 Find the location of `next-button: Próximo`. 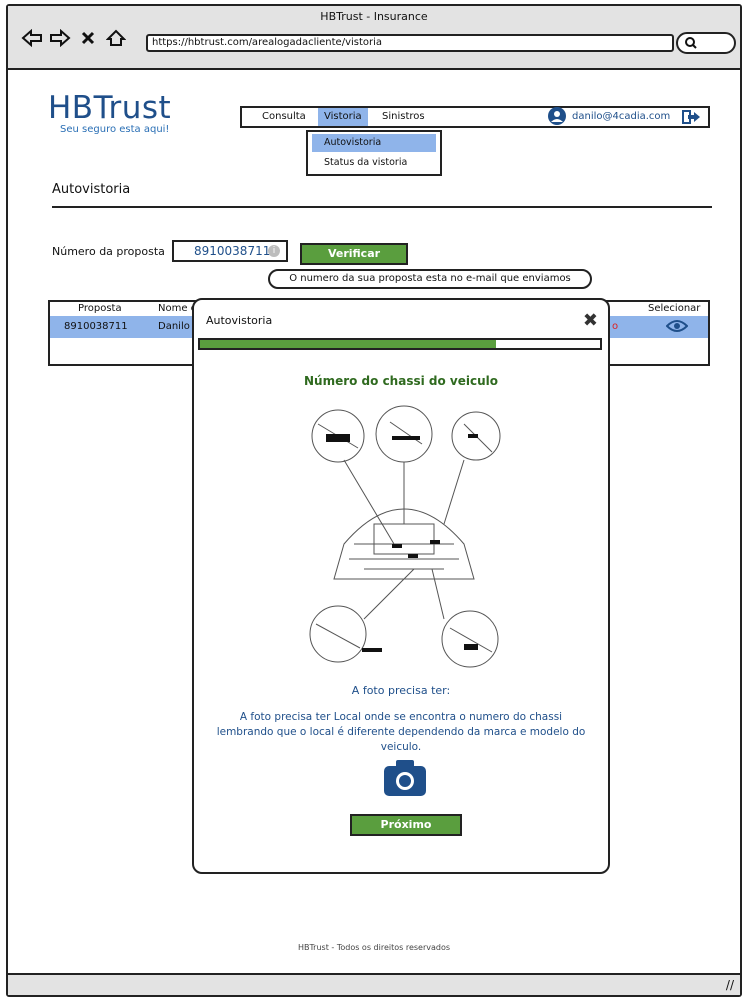

next-button: Próximo is located at coordinates (406, 825).